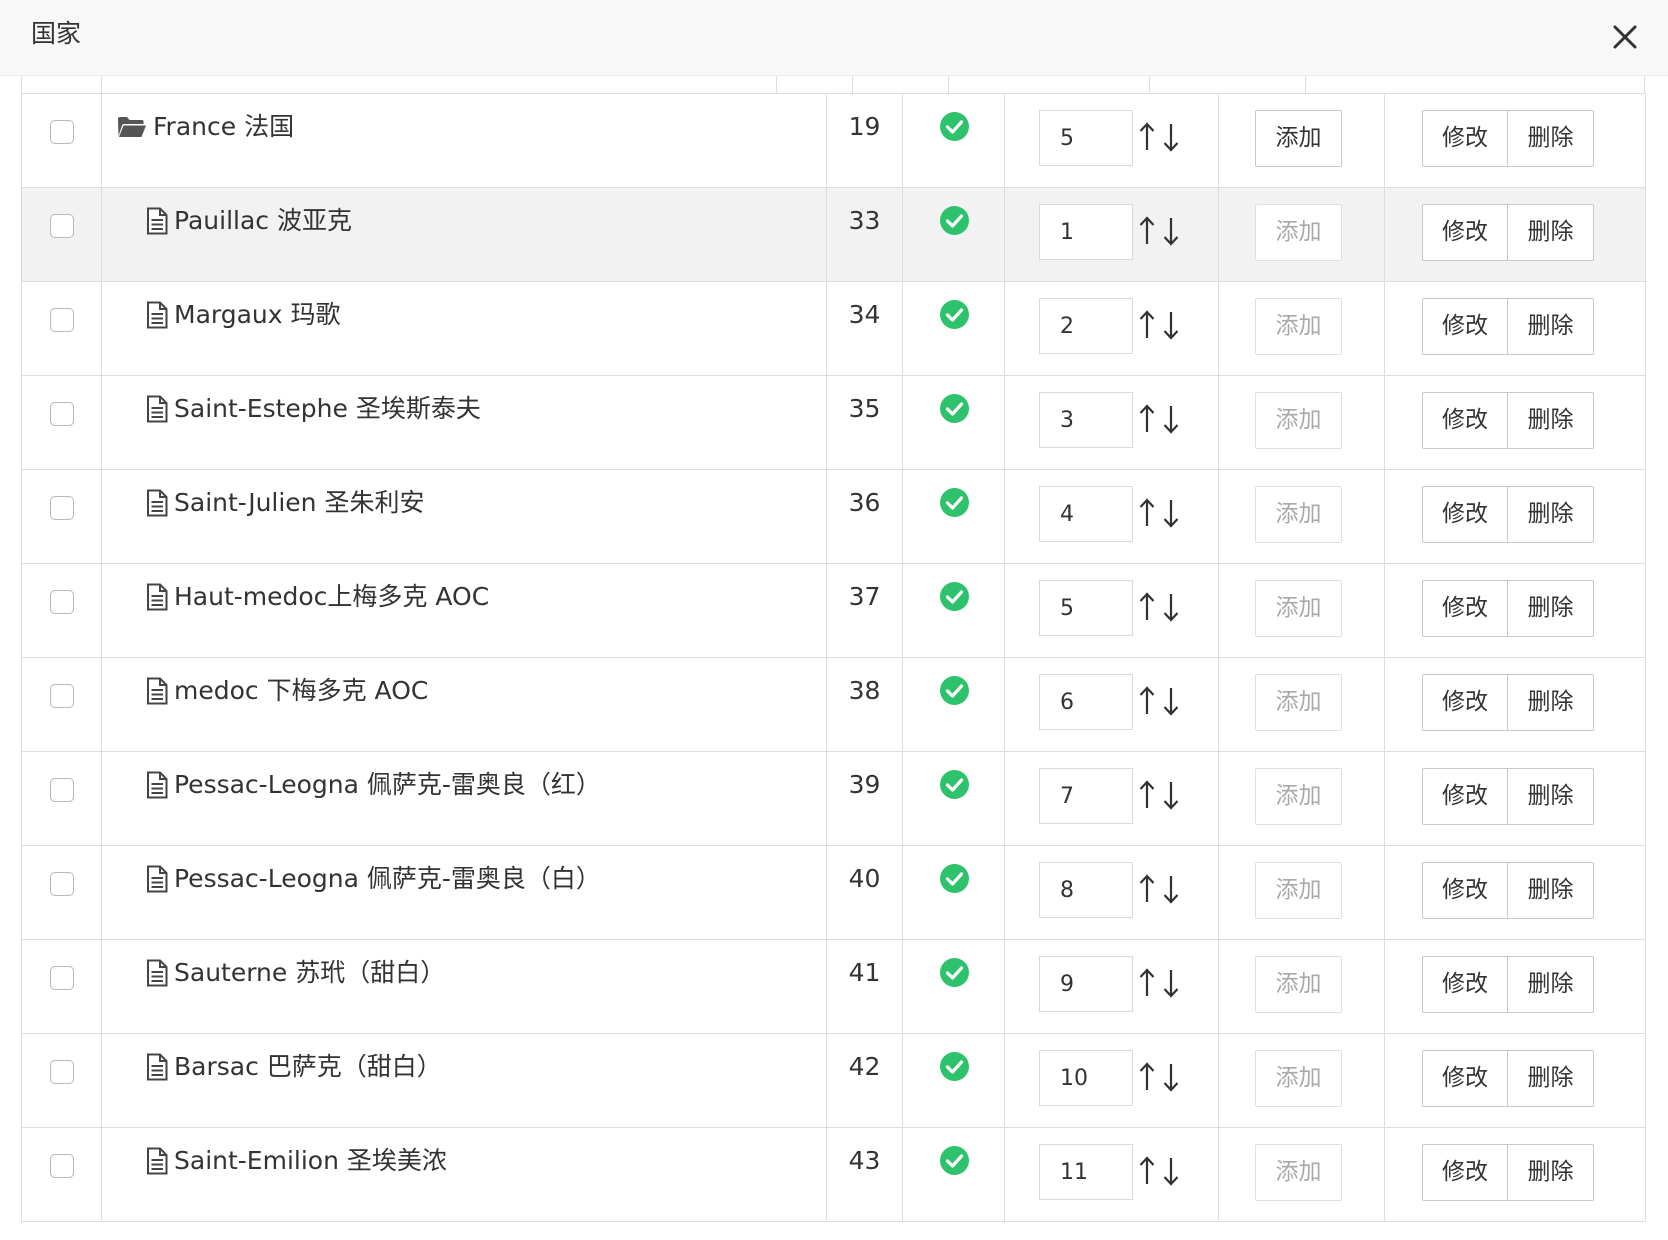  Describe the element at coordinates (157, 597) in the screenshot. I see `file-text-icon` at that location.